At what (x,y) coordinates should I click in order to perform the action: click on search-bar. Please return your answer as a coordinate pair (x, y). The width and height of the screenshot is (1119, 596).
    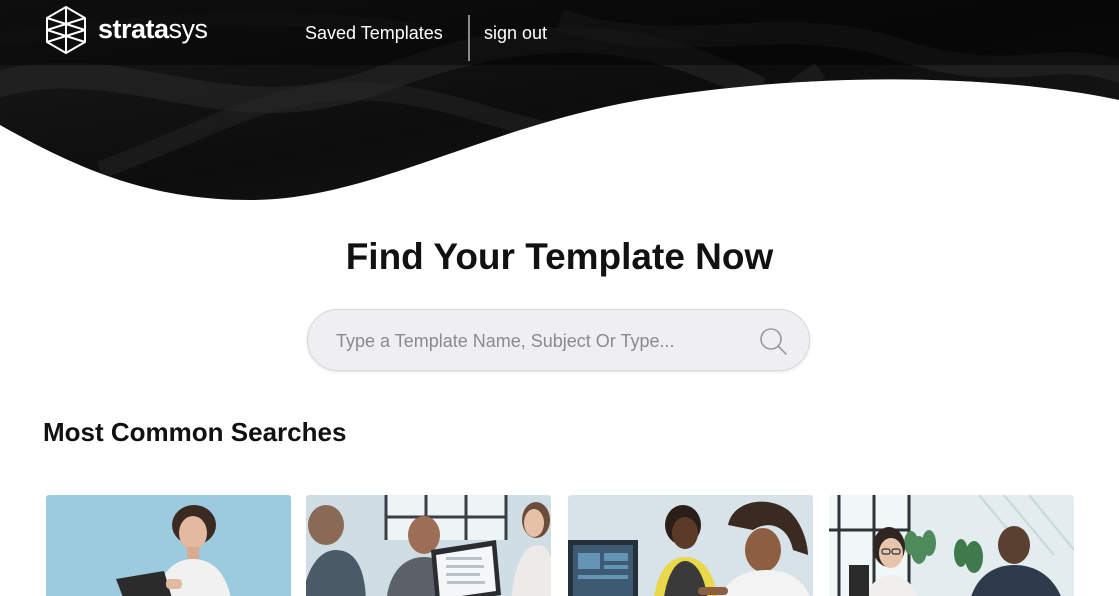
    Looking at the image, I should click on (558, 340).